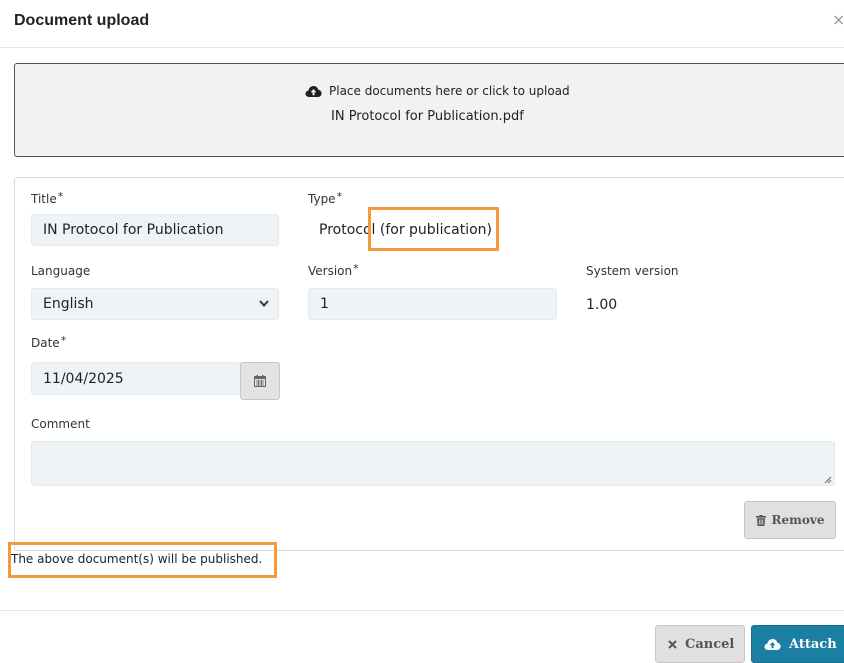 The height and width of the screenshot is (663, 844). I want to click on footer-separator, so click(422, 610).